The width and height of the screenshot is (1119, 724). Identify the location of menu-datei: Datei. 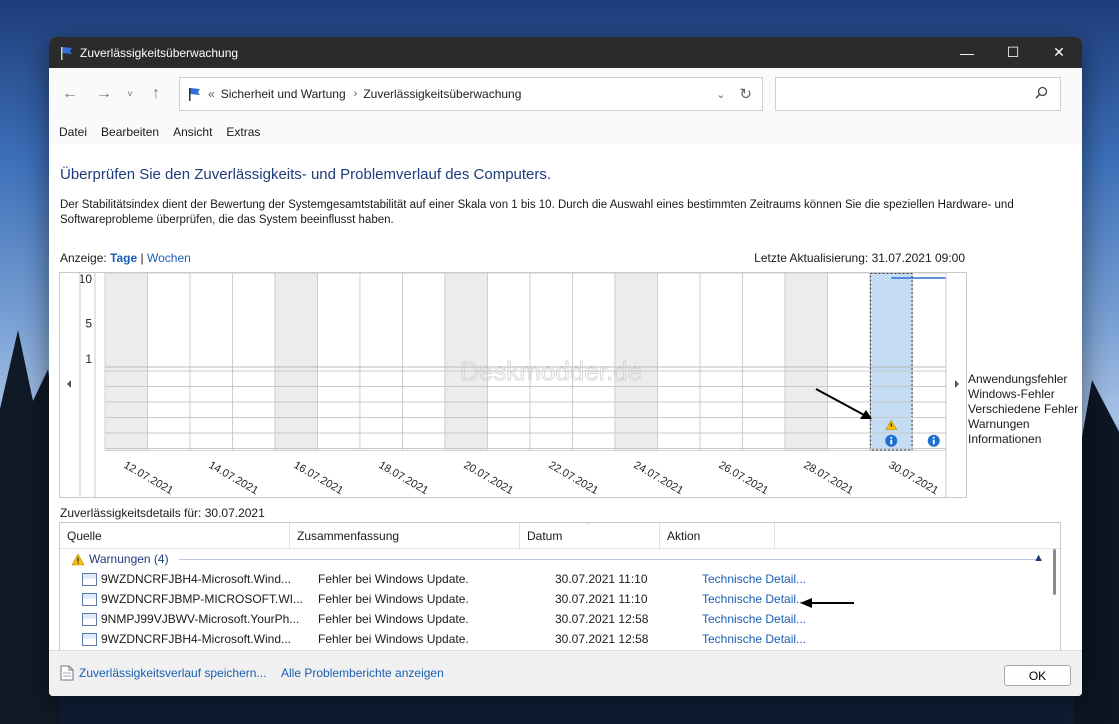
(73, 132).